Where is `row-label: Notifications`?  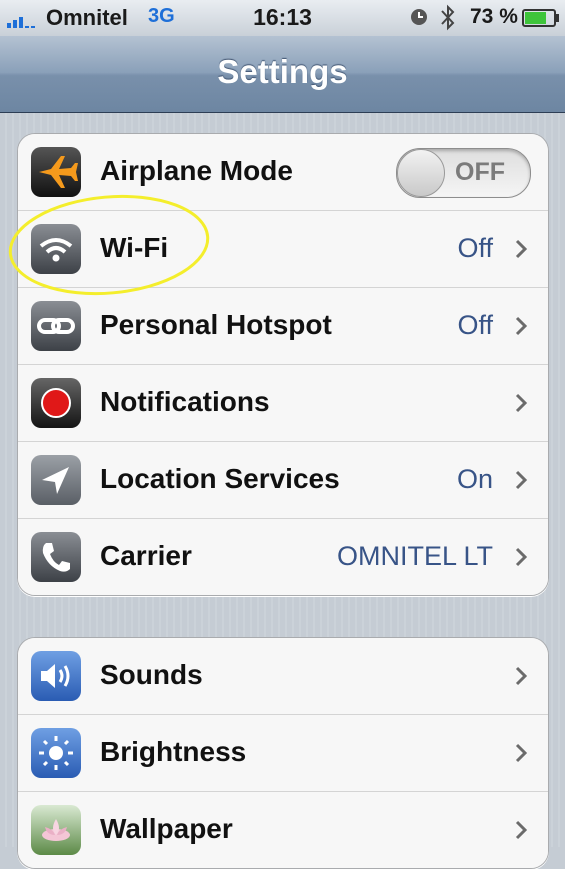
row-label: Notifications is located at coordinates (185, 401).